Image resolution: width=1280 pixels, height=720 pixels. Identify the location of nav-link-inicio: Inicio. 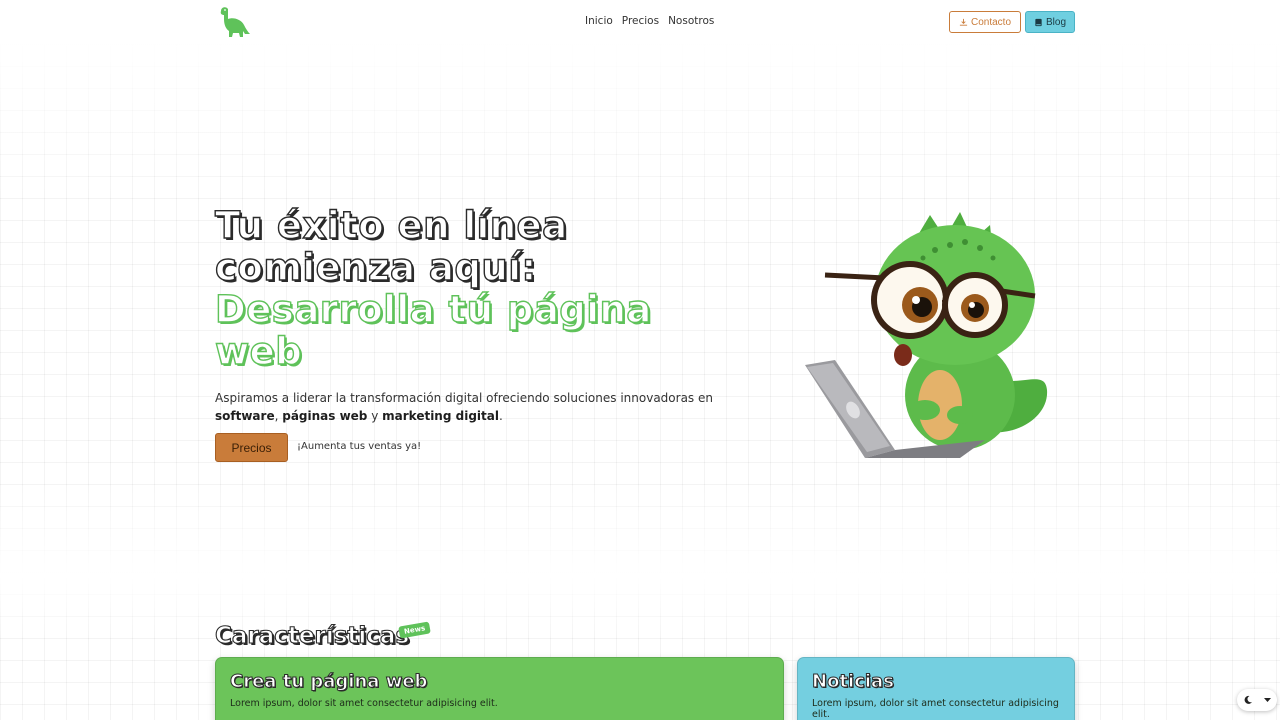
(599, 21).